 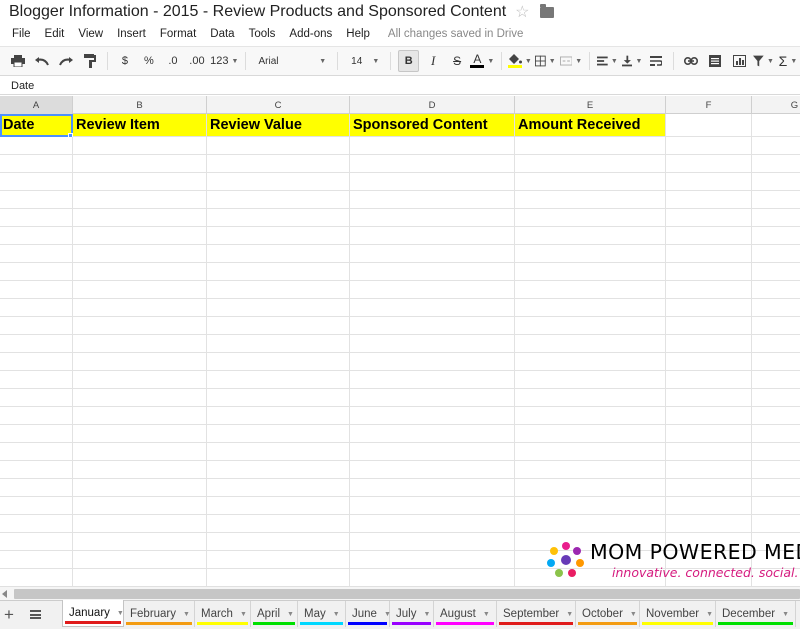 I want to click on cell-c25, so click(x=278, y=560).